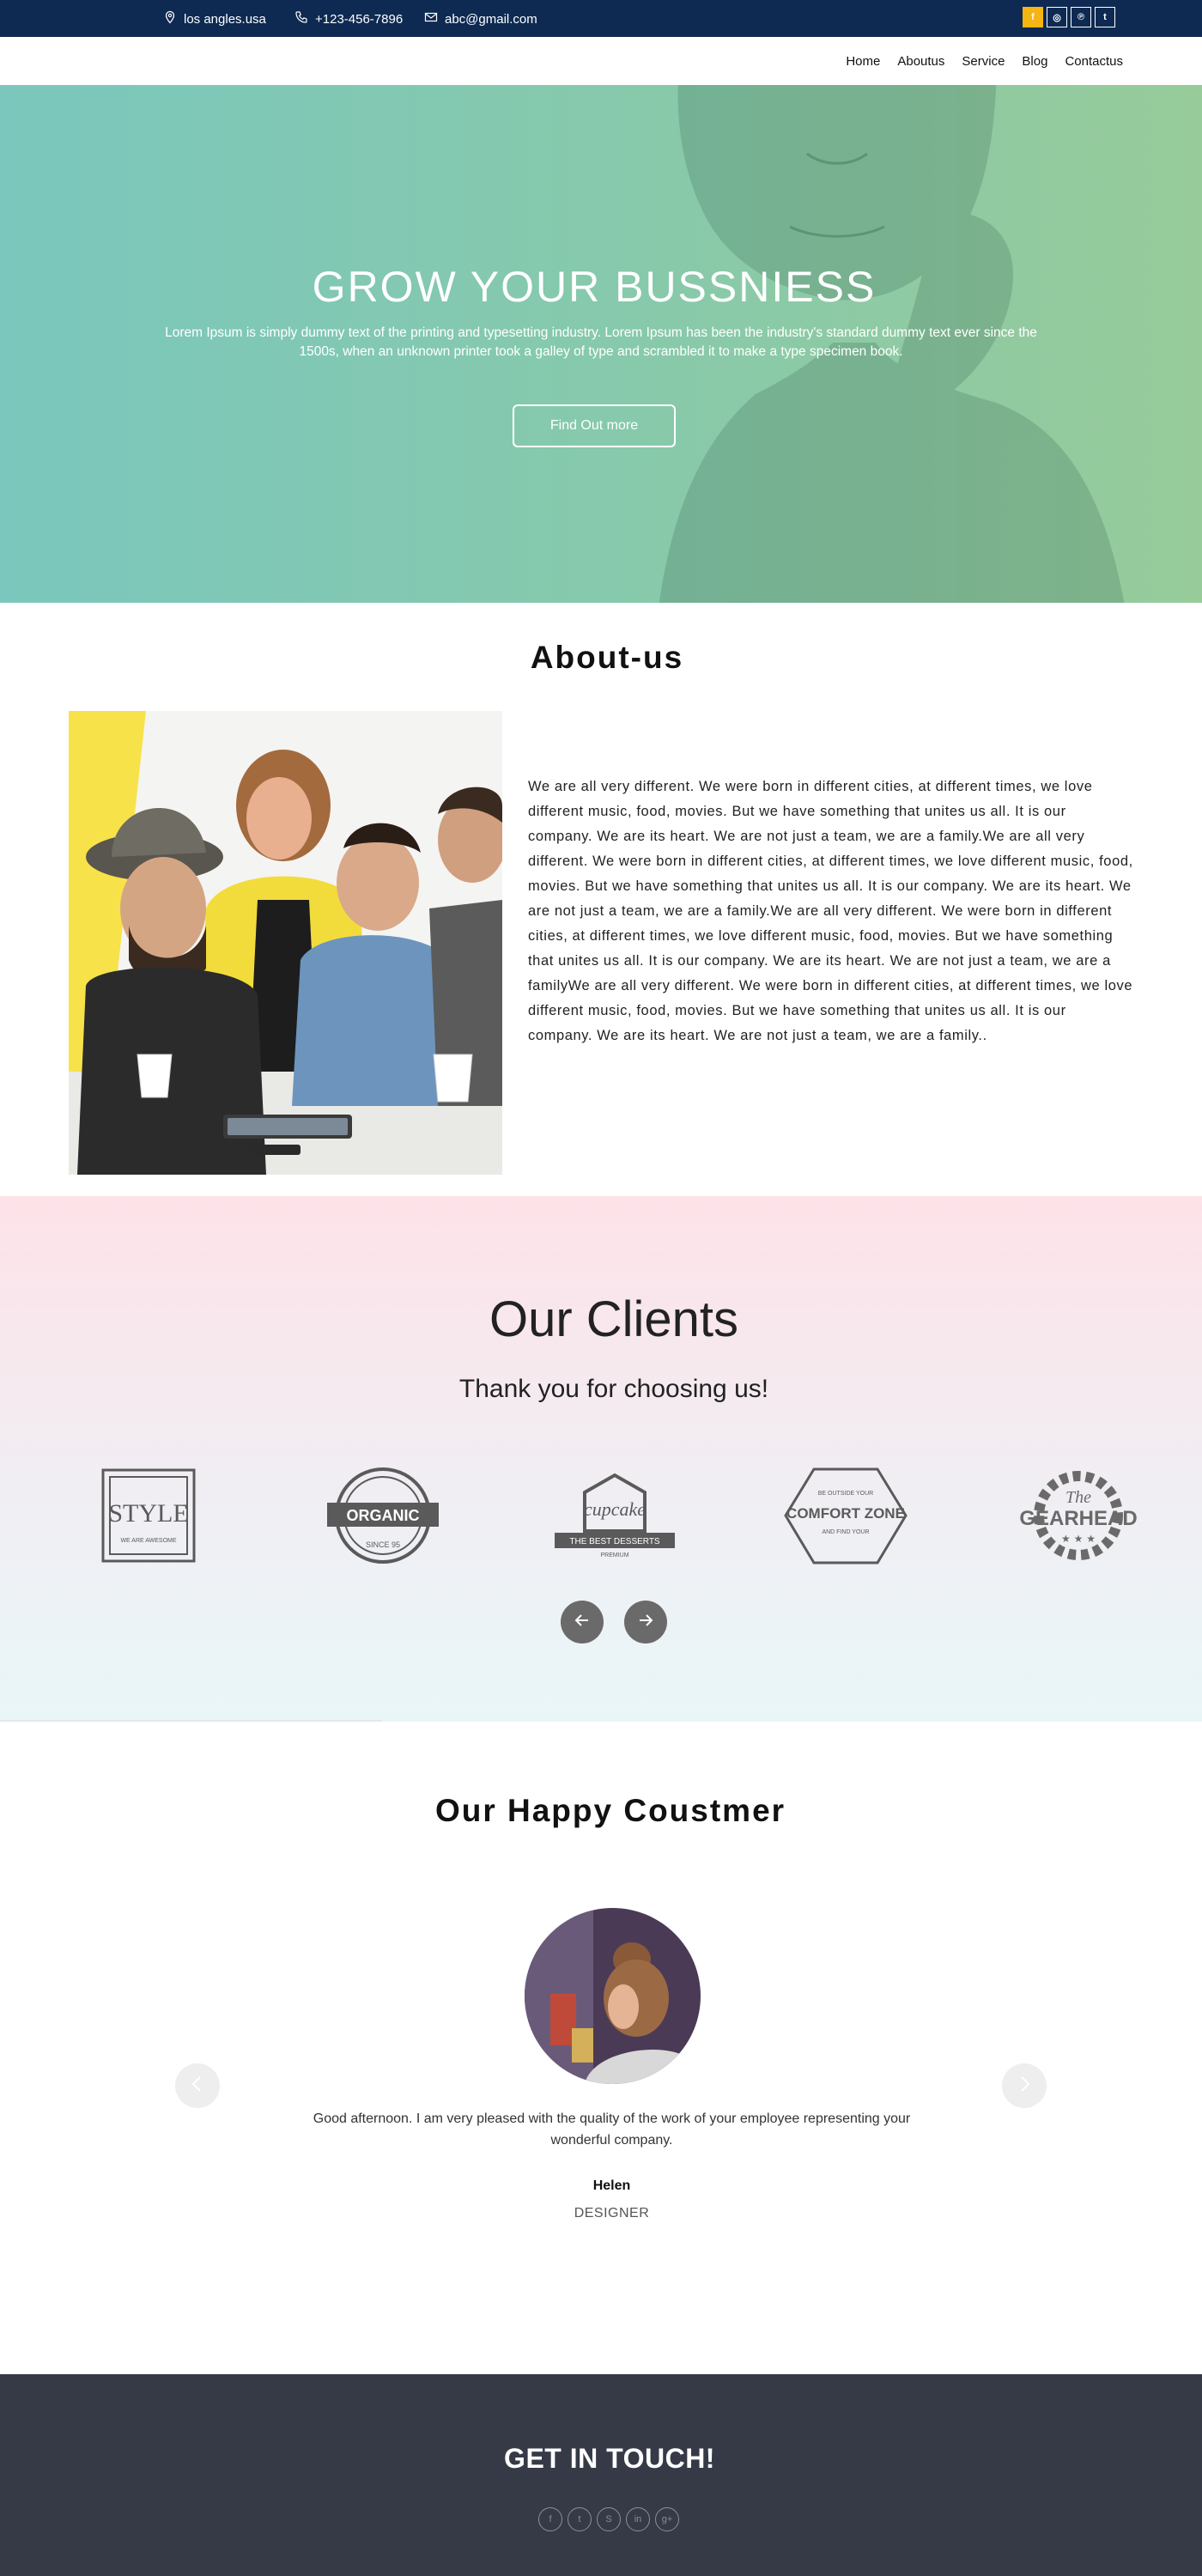 Image resolution: width=1202 pixels, height=2576 pixels. I want to click on clients-next-button, so click(645, 1622).